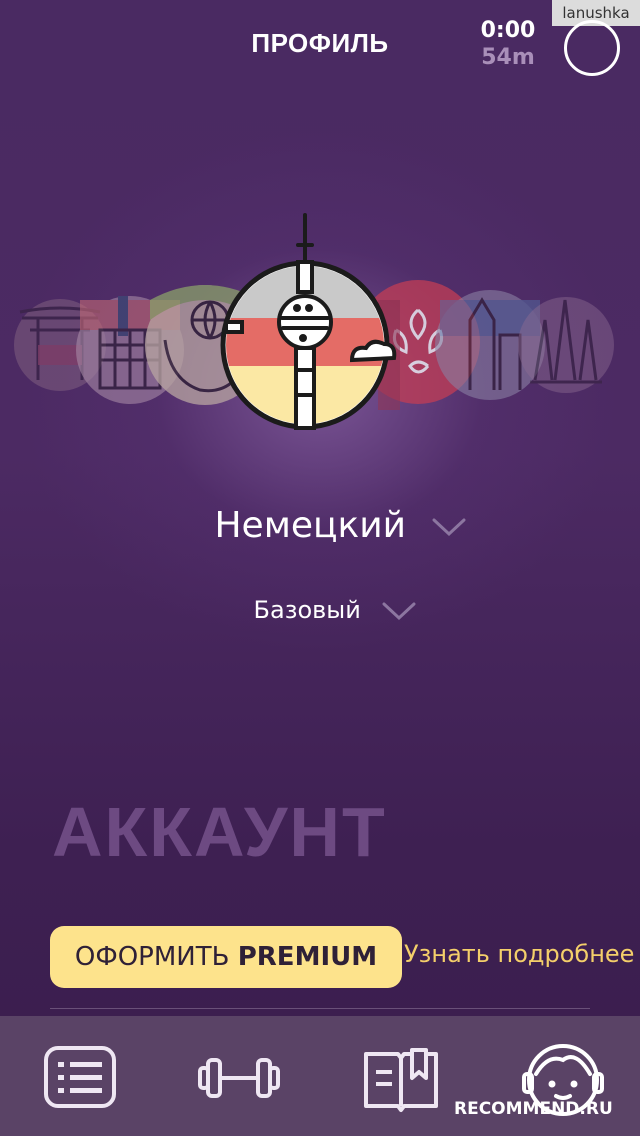 This screenshot has height=1136, width=640. Describe the element at coordinates (310, 525) in the screenshot. I see `language-name: Немецкий` at that location.